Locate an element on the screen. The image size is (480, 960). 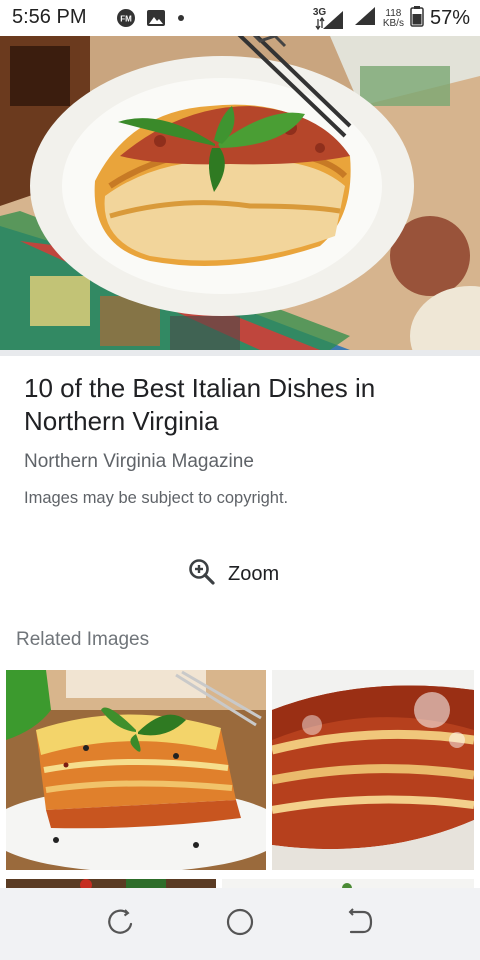
zoom-button: Zoom is located at coordinates (233, 574).